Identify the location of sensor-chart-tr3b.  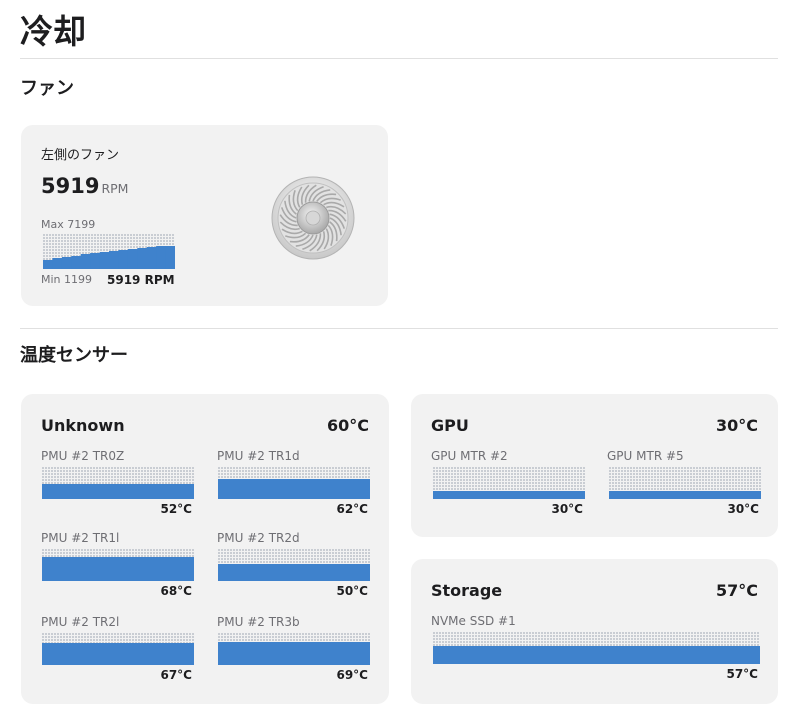
(294, 648).